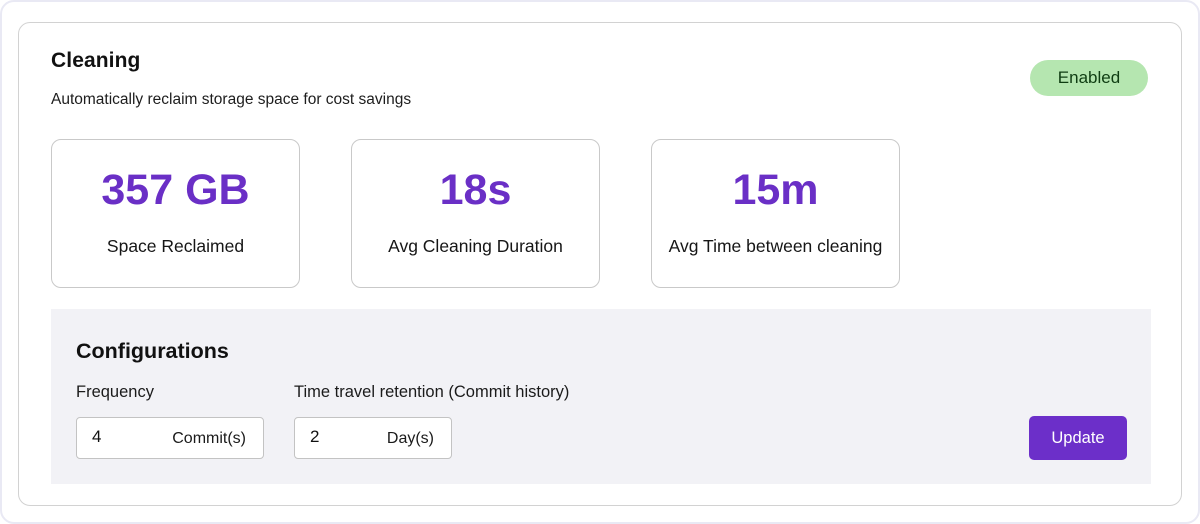  Describe the element at coordinates (432, 392) in the screenshot. I see `retention-label: Time travel retention (Commit history)` at that location.